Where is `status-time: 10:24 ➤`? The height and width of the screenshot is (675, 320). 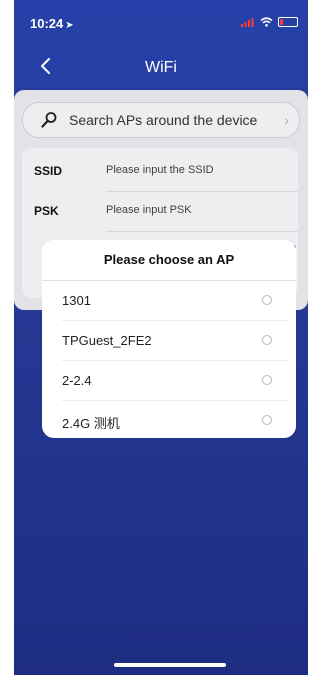 status-time: 10:24 ➤ is located at coordinates (52, 23).